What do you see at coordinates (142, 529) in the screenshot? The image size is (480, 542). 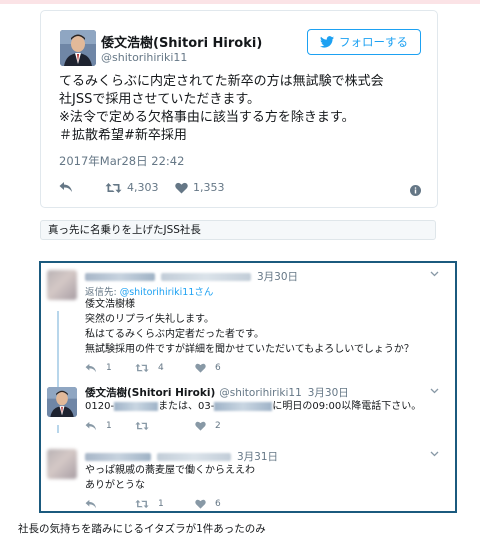 I see `caption-bottom: 社長の気持ちを踏みにじるイタズラが1件あったのみ` at bounding box center [142, 529].